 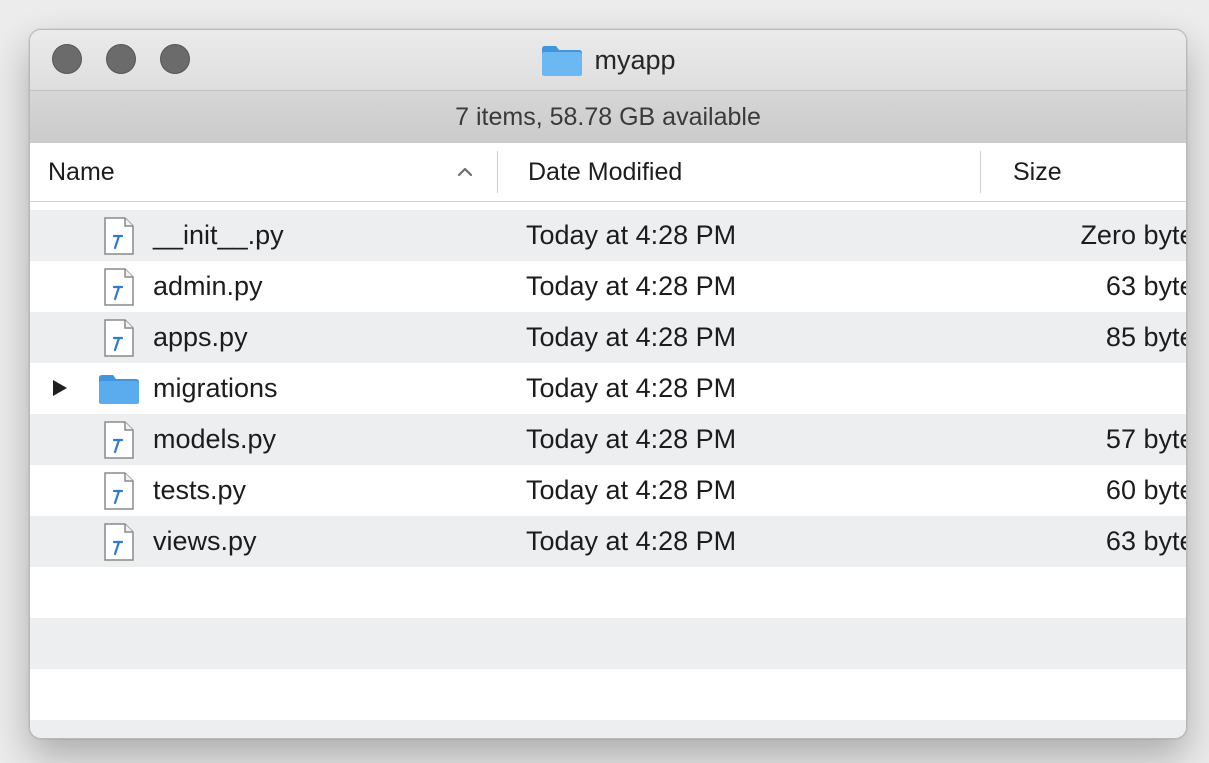 I want to click on file-row: views.py Today at 4:28 PM 63 bytes, so click(x=608, y=541).